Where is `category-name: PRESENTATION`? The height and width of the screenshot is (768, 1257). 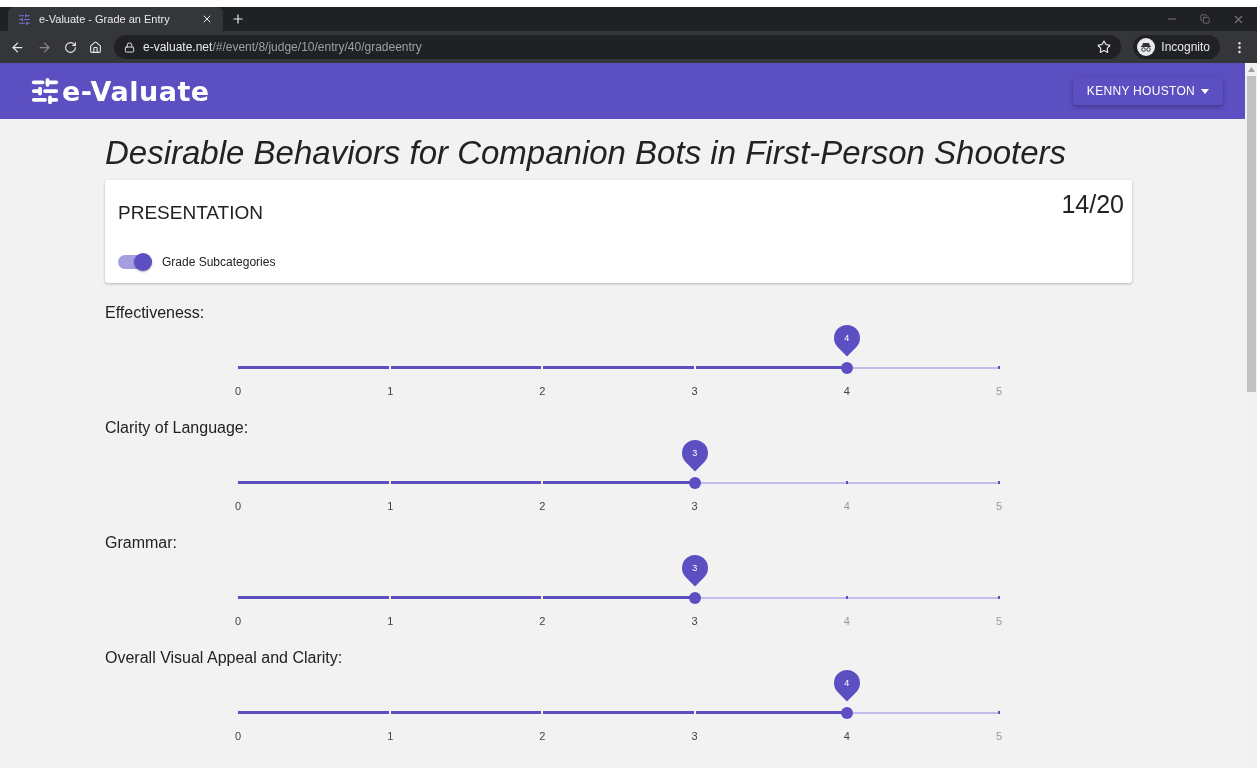 category-name: PRESENTATION is located at coordinates (190, 213).